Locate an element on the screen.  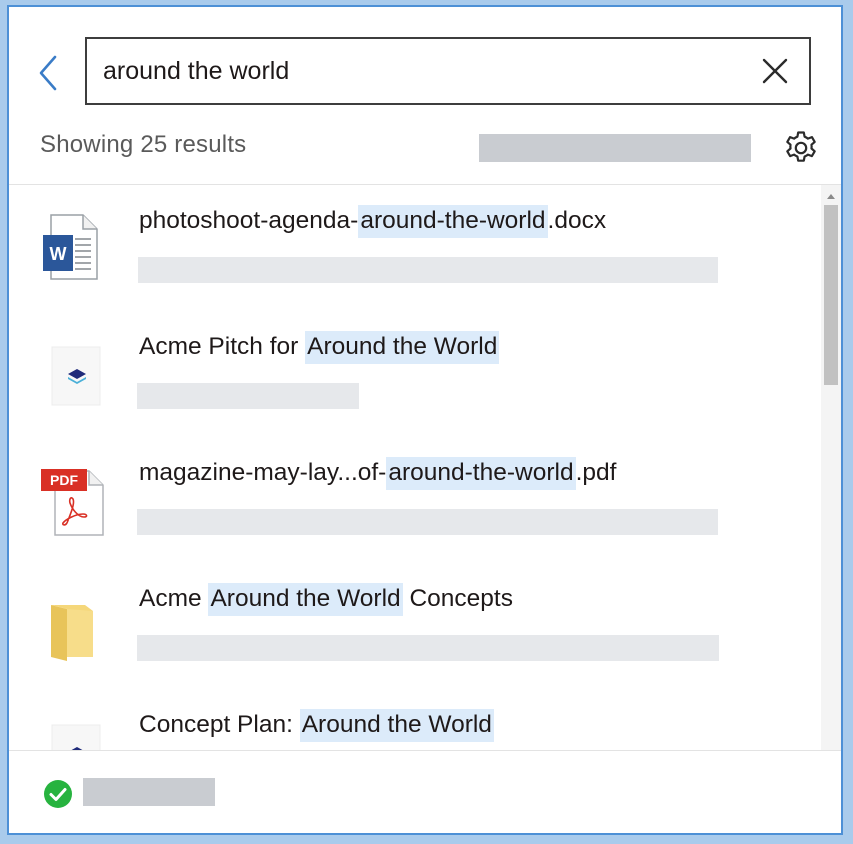
word-document-icon: W is located at coordinates (72, 247).